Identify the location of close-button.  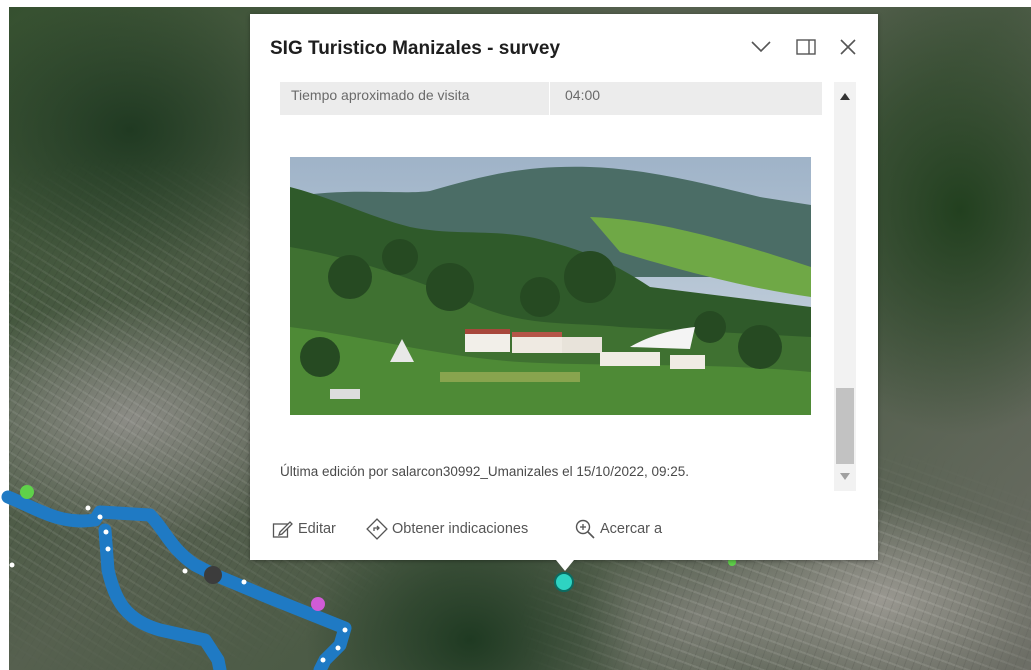
(848, 47).